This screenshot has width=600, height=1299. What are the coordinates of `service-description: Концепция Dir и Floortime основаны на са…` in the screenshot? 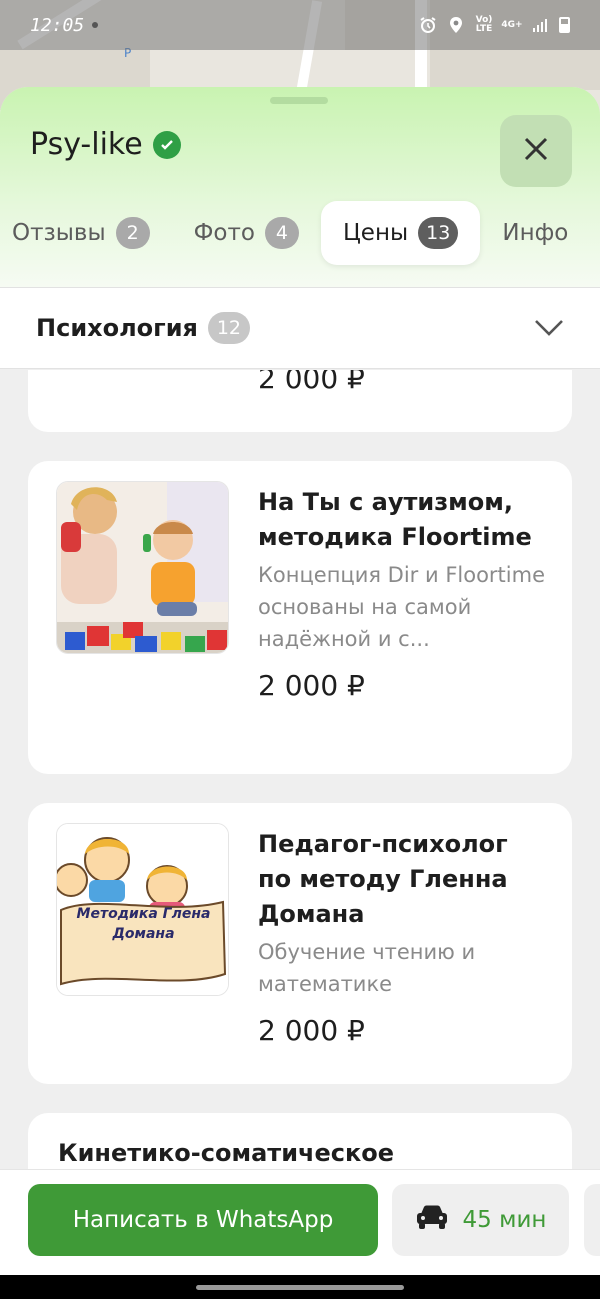 It's located at (402, 607).